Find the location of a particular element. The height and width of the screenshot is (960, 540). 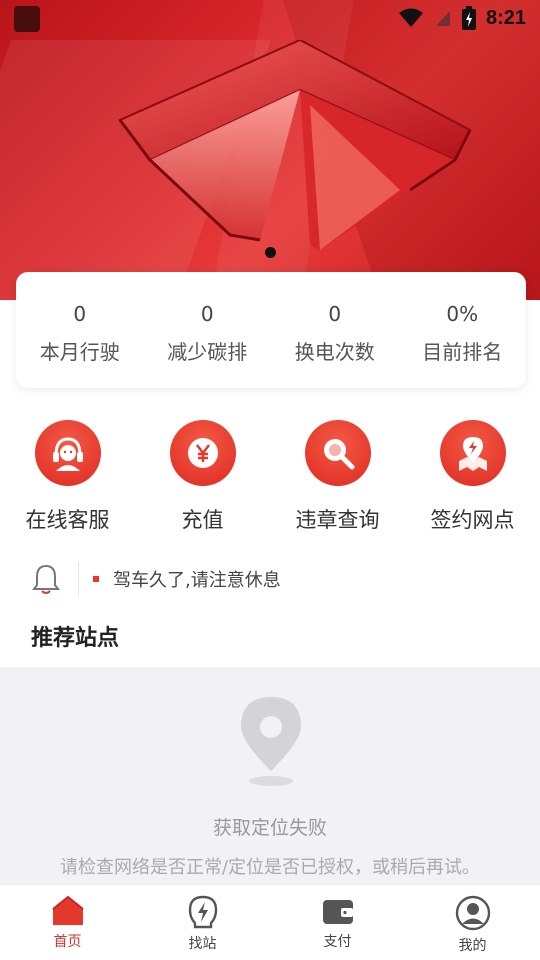

quick-actions: 在线客服 充值 违章查询 签约网点 is located at coordinates (270, 480).